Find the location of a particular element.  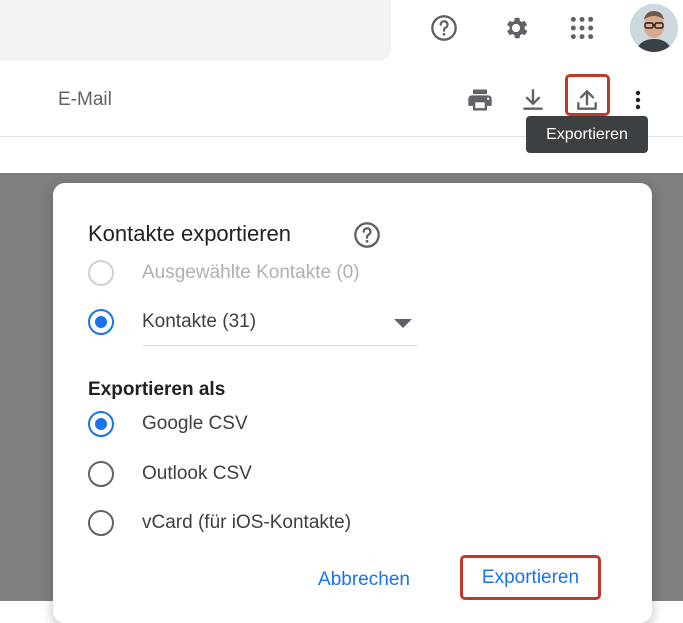

radio-google-csv: Google CSV is located at coordinates (168, 424).